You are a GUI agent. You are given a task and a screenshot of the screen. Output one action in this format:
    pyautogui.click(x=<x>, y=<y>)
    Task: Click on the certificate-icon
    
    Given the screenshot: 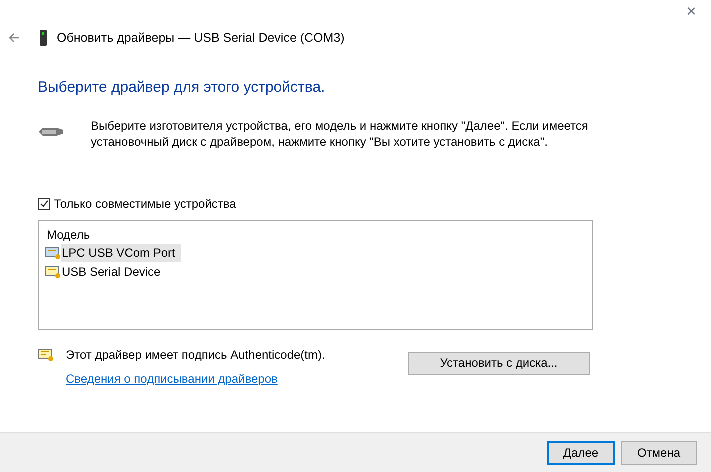 What is the action you would take?
    pyautogui.click(x=46, y=355)
    